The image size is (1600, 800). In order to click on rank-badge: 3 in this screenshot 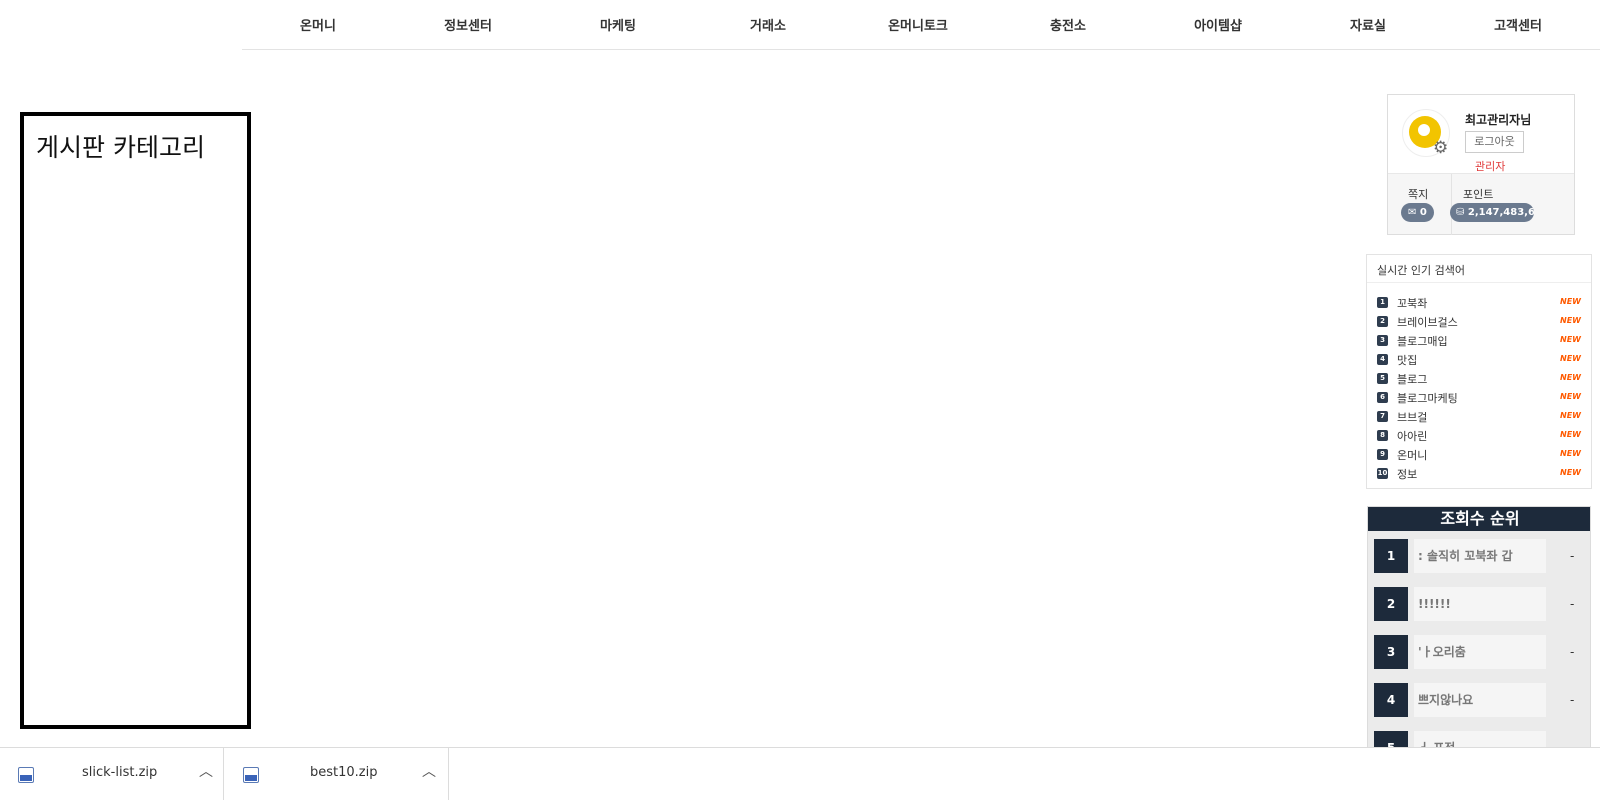, I will do `click(1382, 340)`.